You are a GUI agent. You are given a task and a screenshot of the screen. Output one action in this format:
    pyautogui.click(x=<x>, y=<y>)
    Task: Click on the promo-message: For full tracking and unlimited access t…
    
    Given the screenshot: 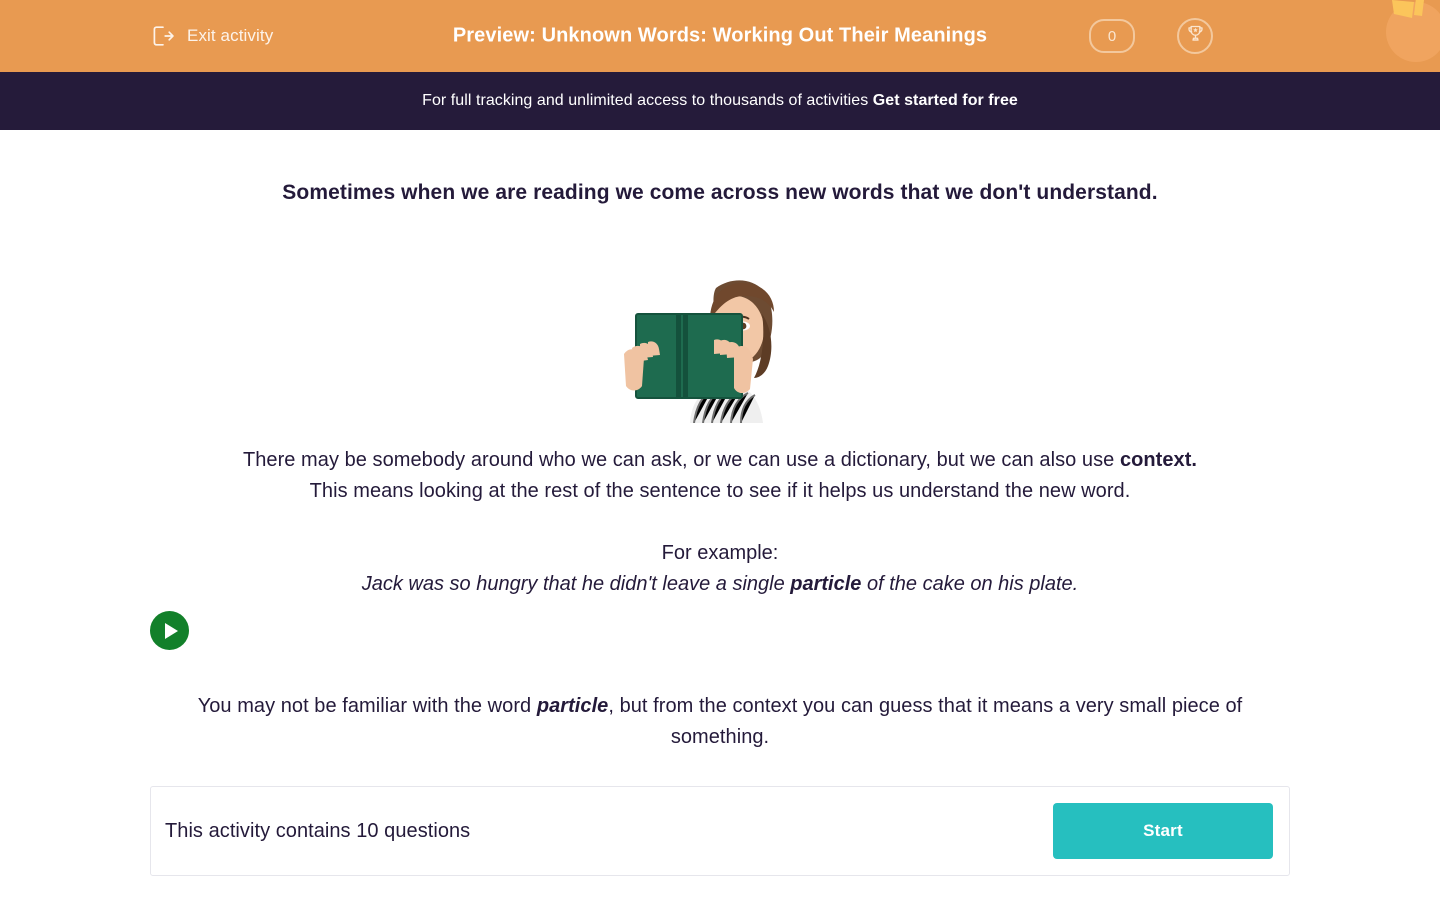 What is the action you would take?
    pyautogui.click(x=647, y=100)
    